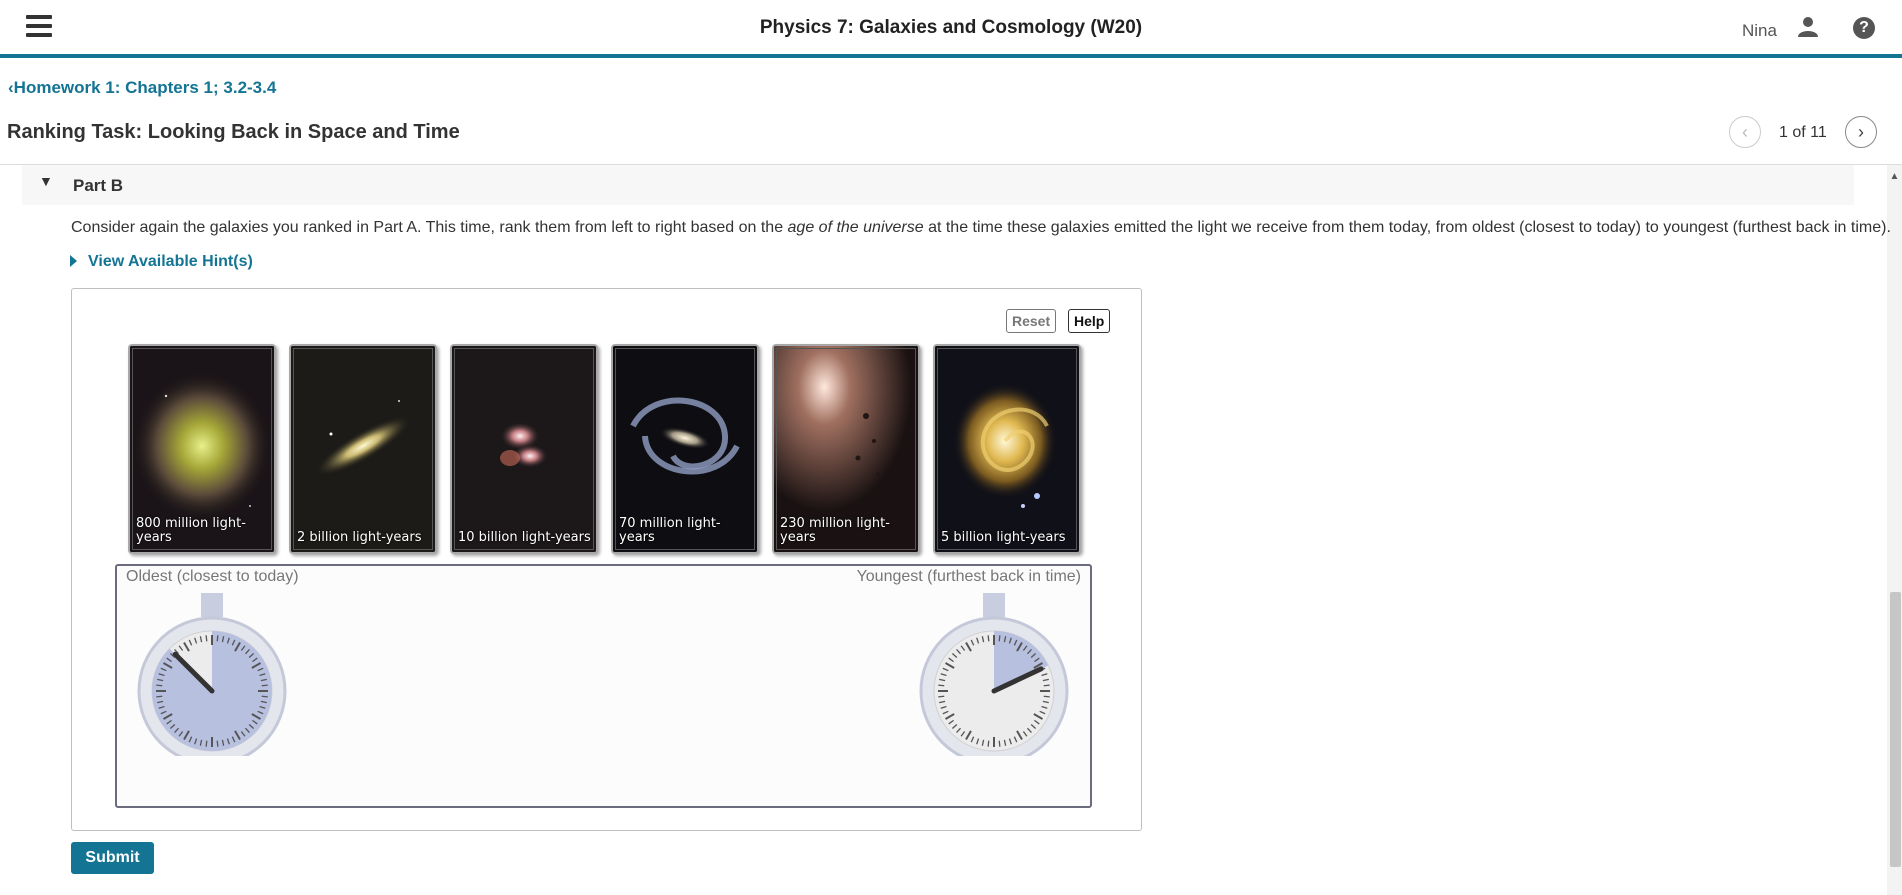 Image resolution: width=1902 pixels, height=895 pixels. I want to click on chevron-left-icon: ‹, so click(1745, 132).